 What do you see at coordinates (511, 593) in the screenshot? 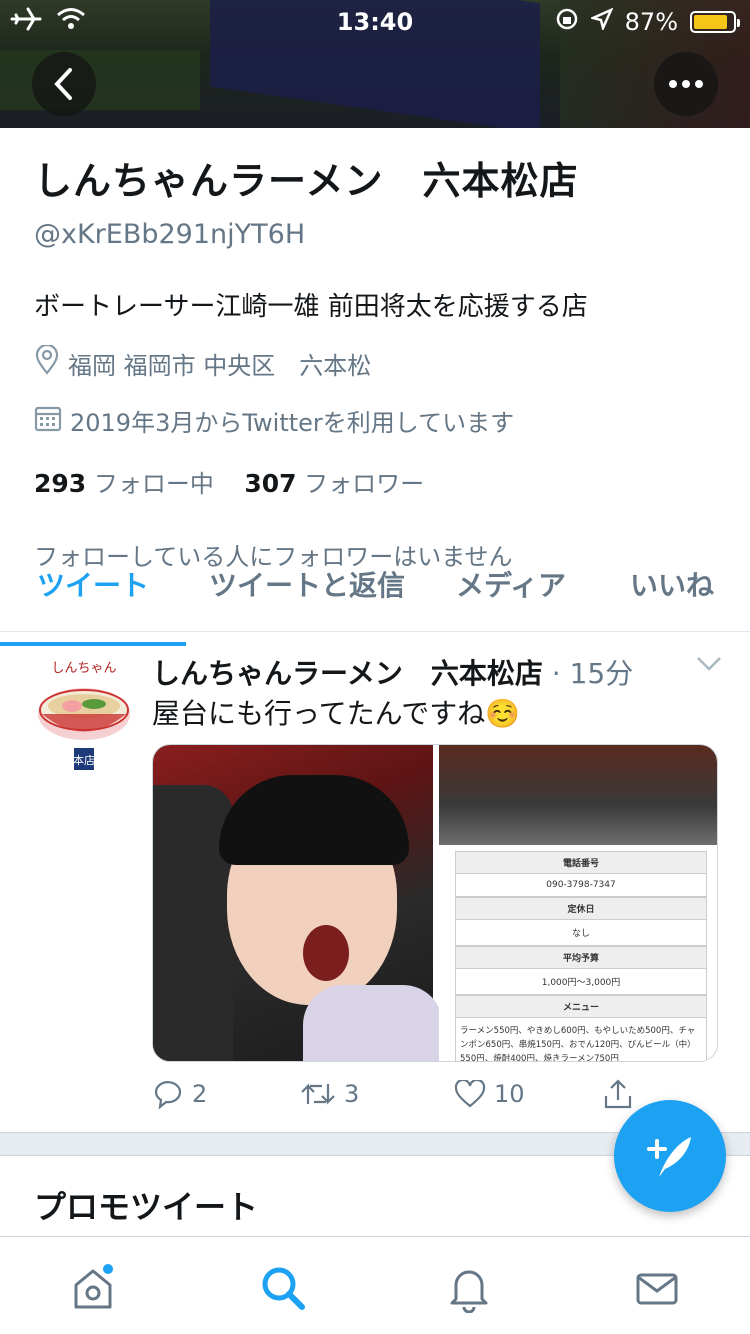
I see `tab-media: メディア` at bounding box center [511, 593].